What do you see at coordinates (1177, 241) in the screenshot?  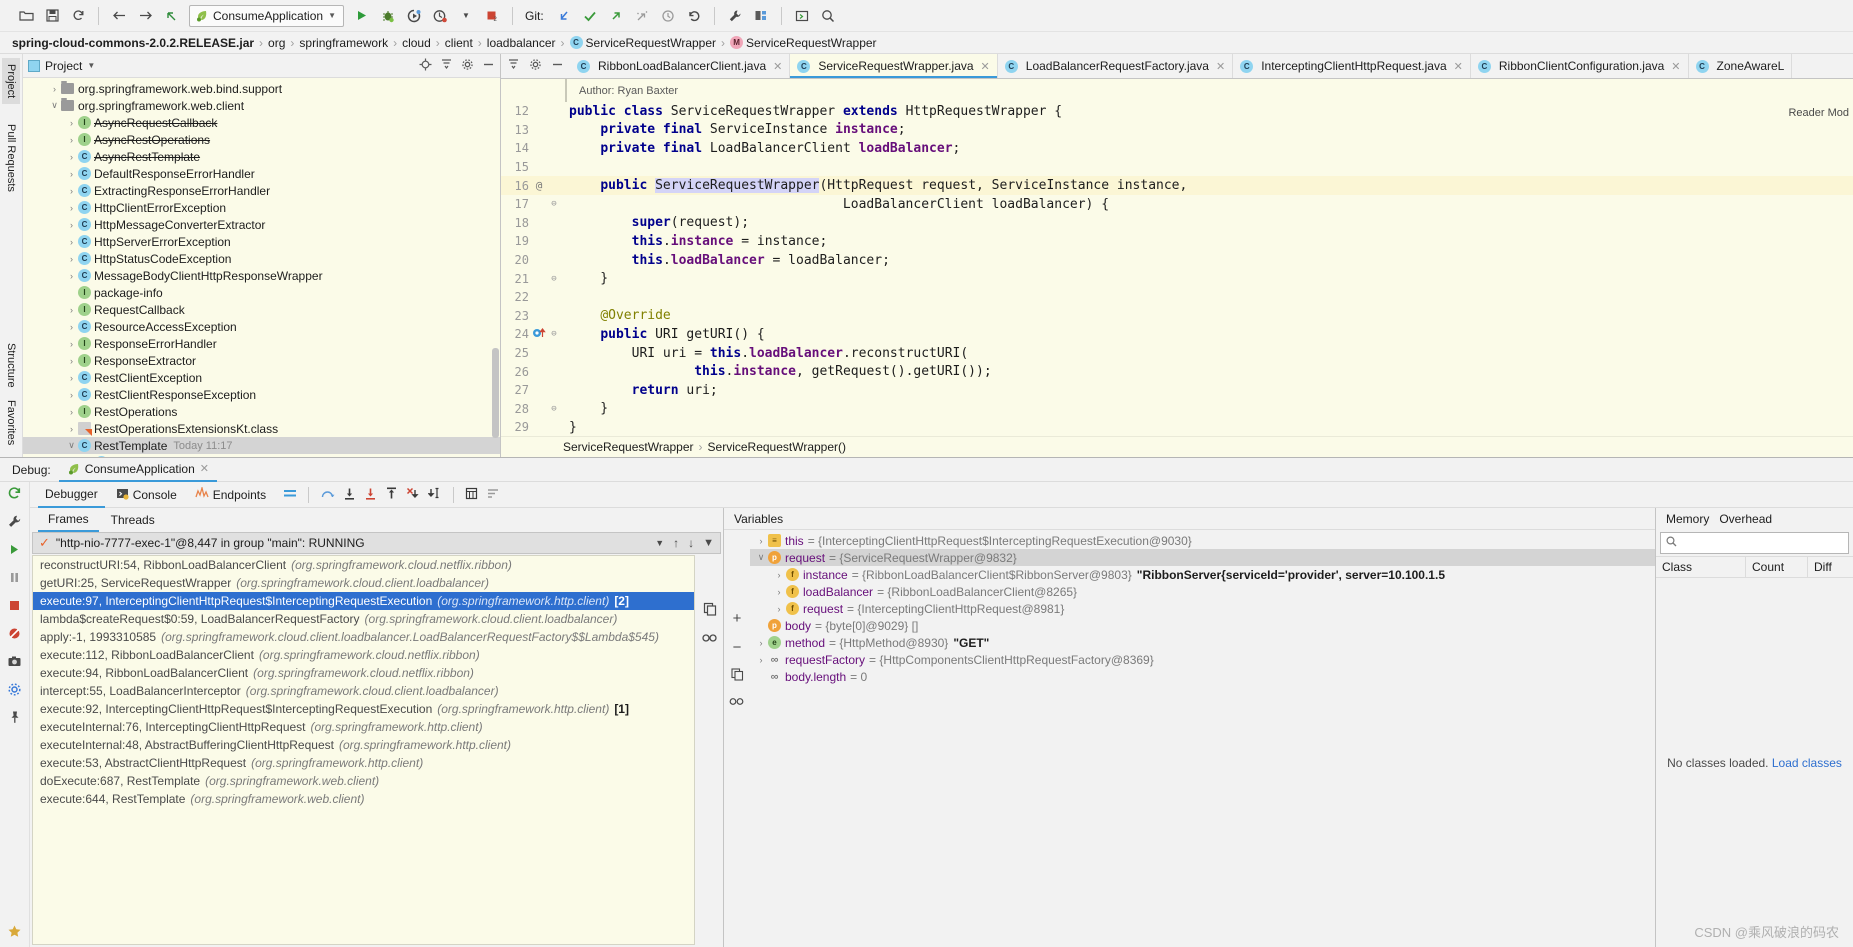 I see `code-line: 19 this.instance = instance;` at bounding box center [1177, 241].